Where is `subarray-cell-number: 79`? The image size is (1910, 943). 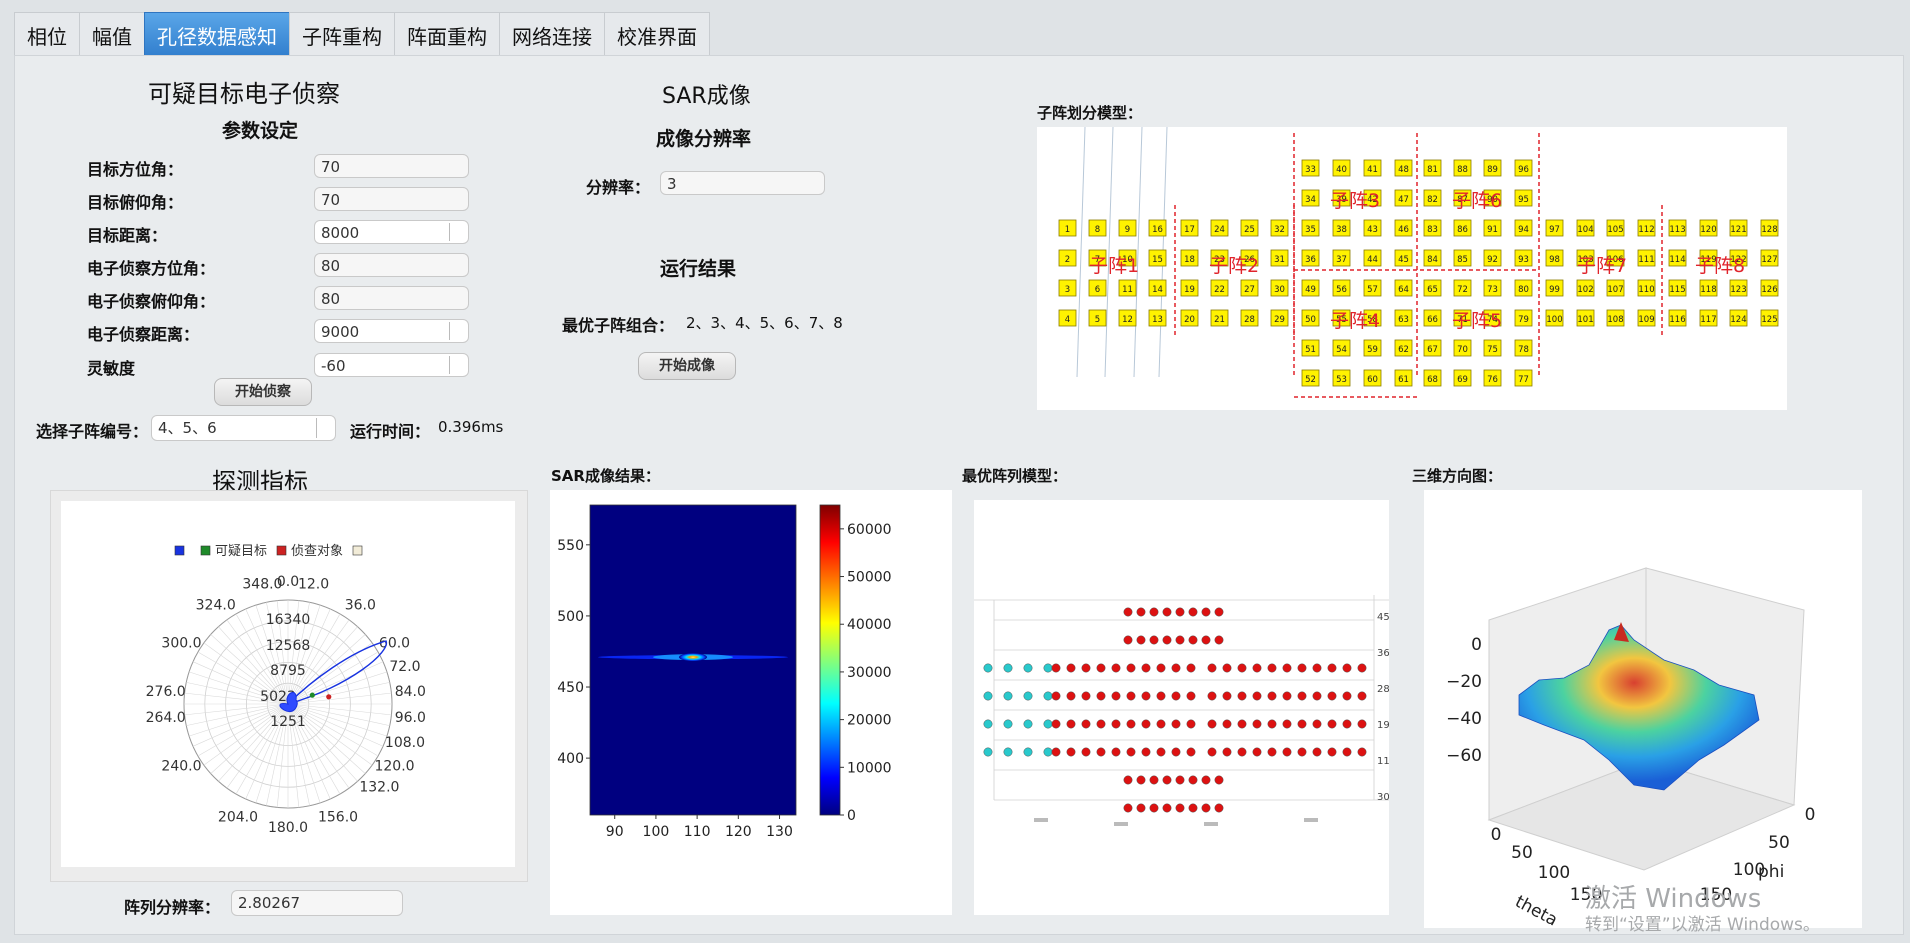 subarray-cell-number: 79 is located at coordinates (1523, 320).